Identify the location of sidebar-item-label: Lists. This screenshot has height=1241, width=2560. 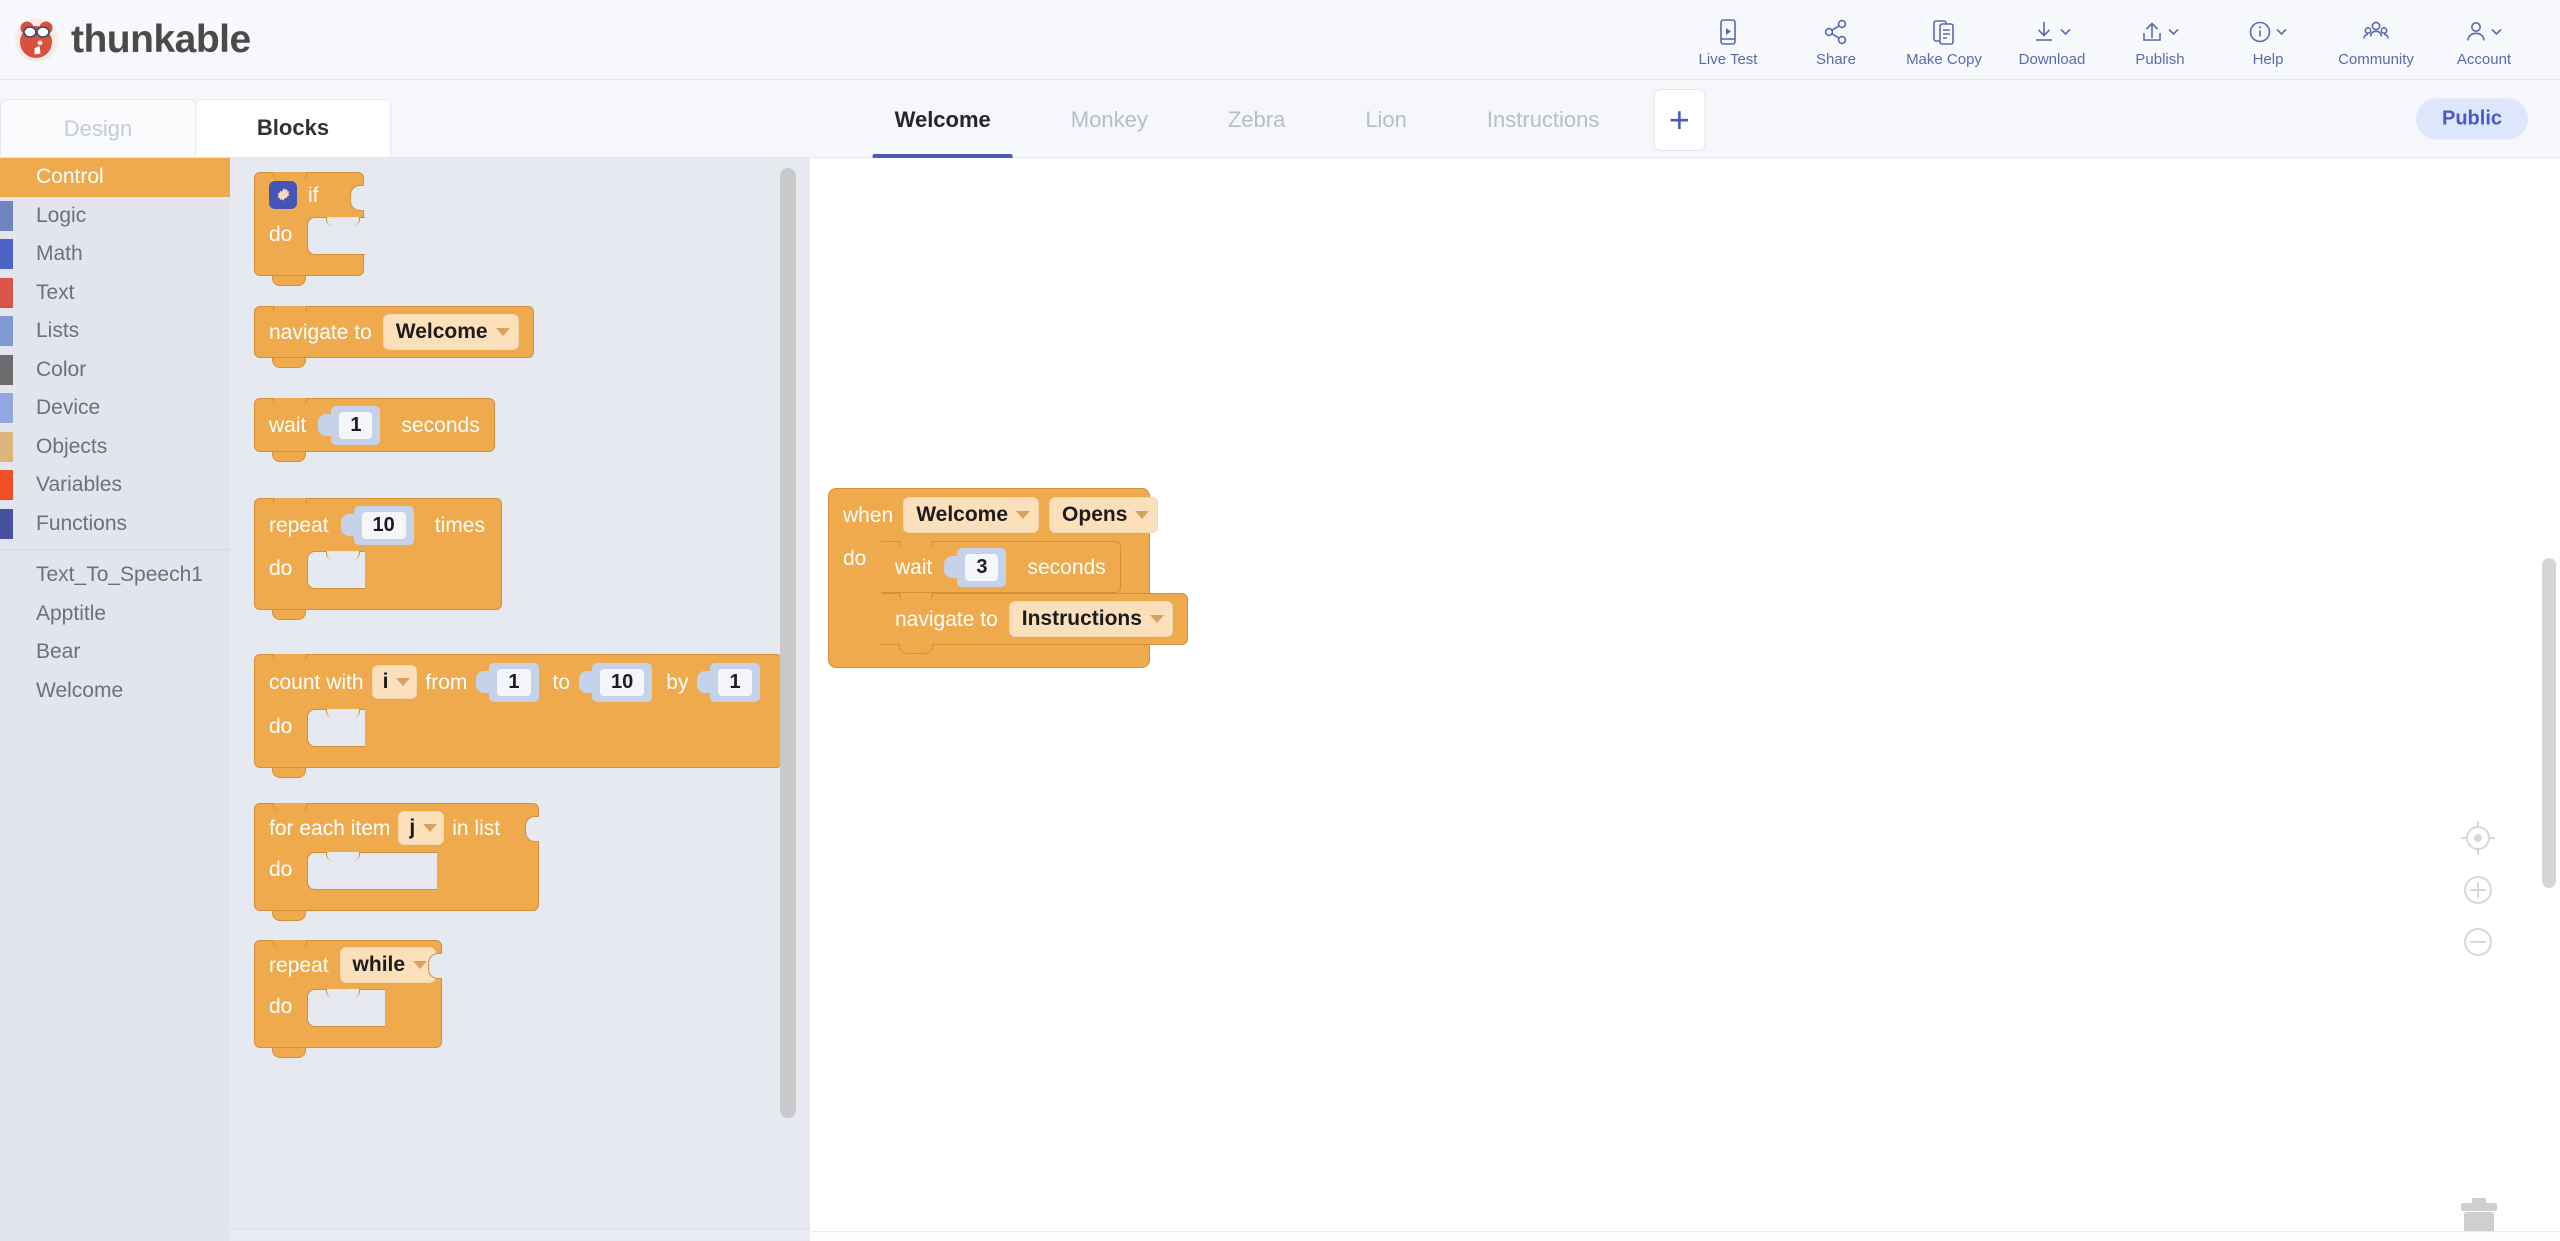
(58, 331).